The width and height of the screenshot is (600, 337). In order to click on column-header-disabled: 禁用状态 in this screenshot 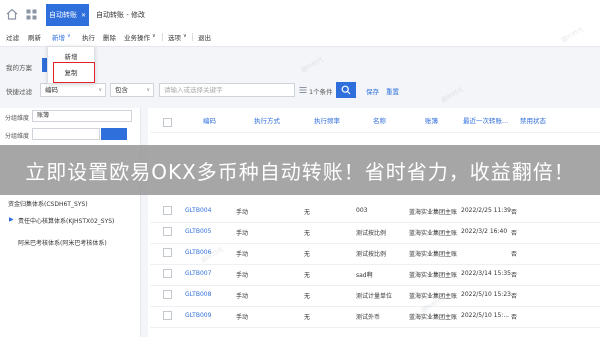, I will do `click(533, 120)`.